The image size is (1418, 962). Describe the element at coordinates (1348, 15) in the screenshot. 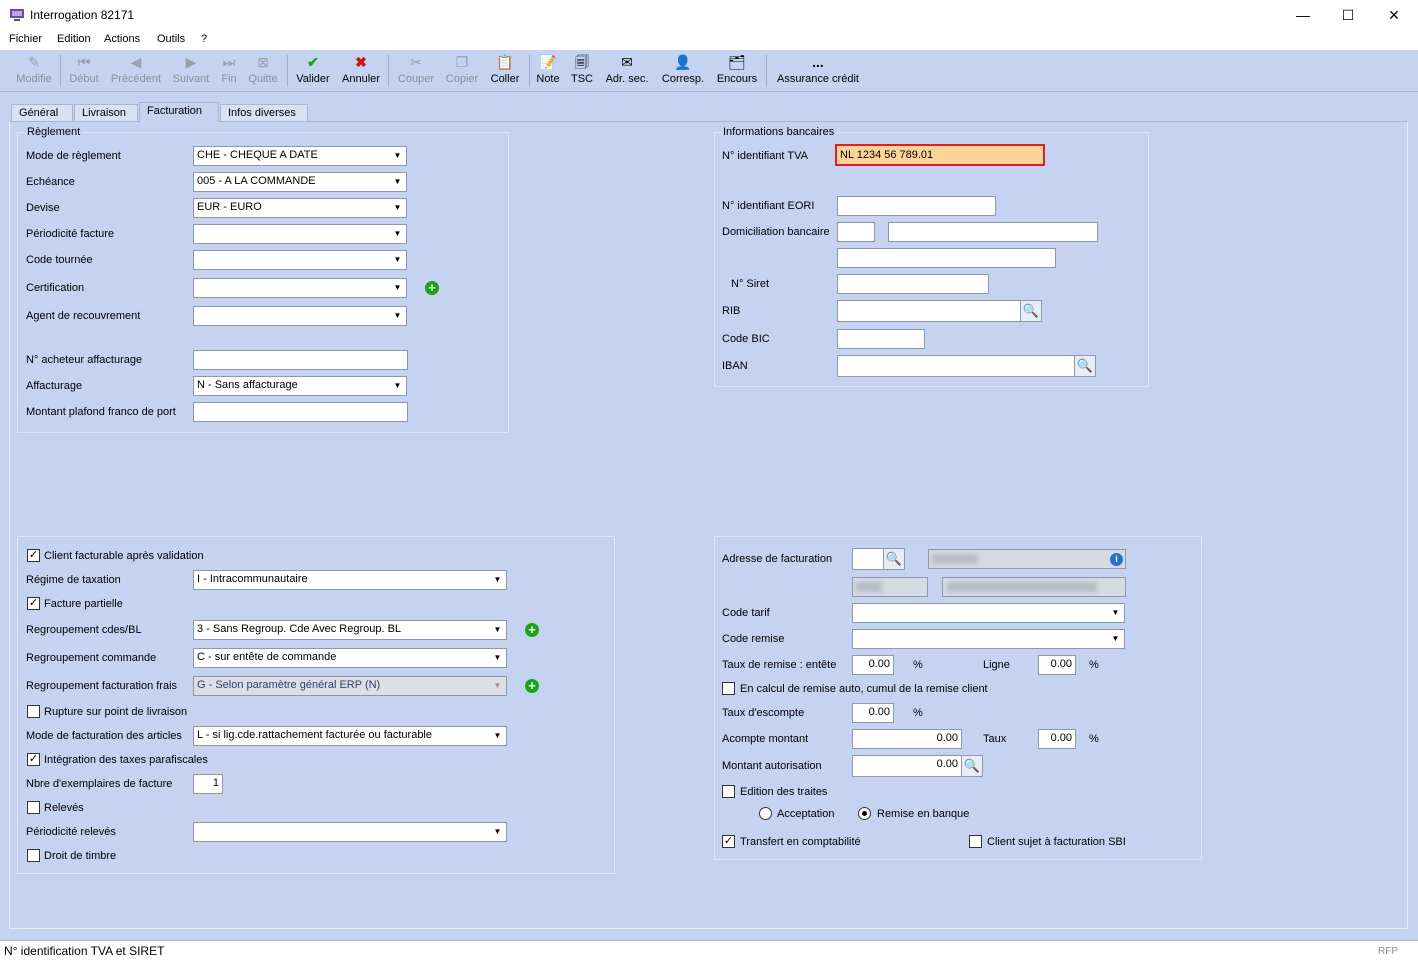

I see `maximize-button: ☐` at that location.